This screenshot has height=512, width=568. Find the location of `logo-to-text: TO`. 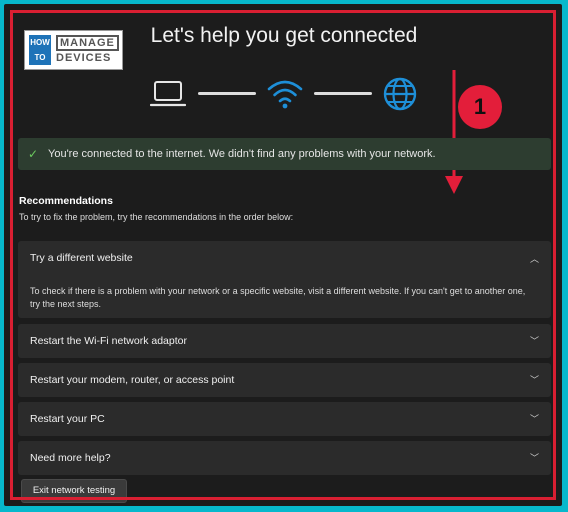

logo-to-text: TO is located at coordinates (40, 57).